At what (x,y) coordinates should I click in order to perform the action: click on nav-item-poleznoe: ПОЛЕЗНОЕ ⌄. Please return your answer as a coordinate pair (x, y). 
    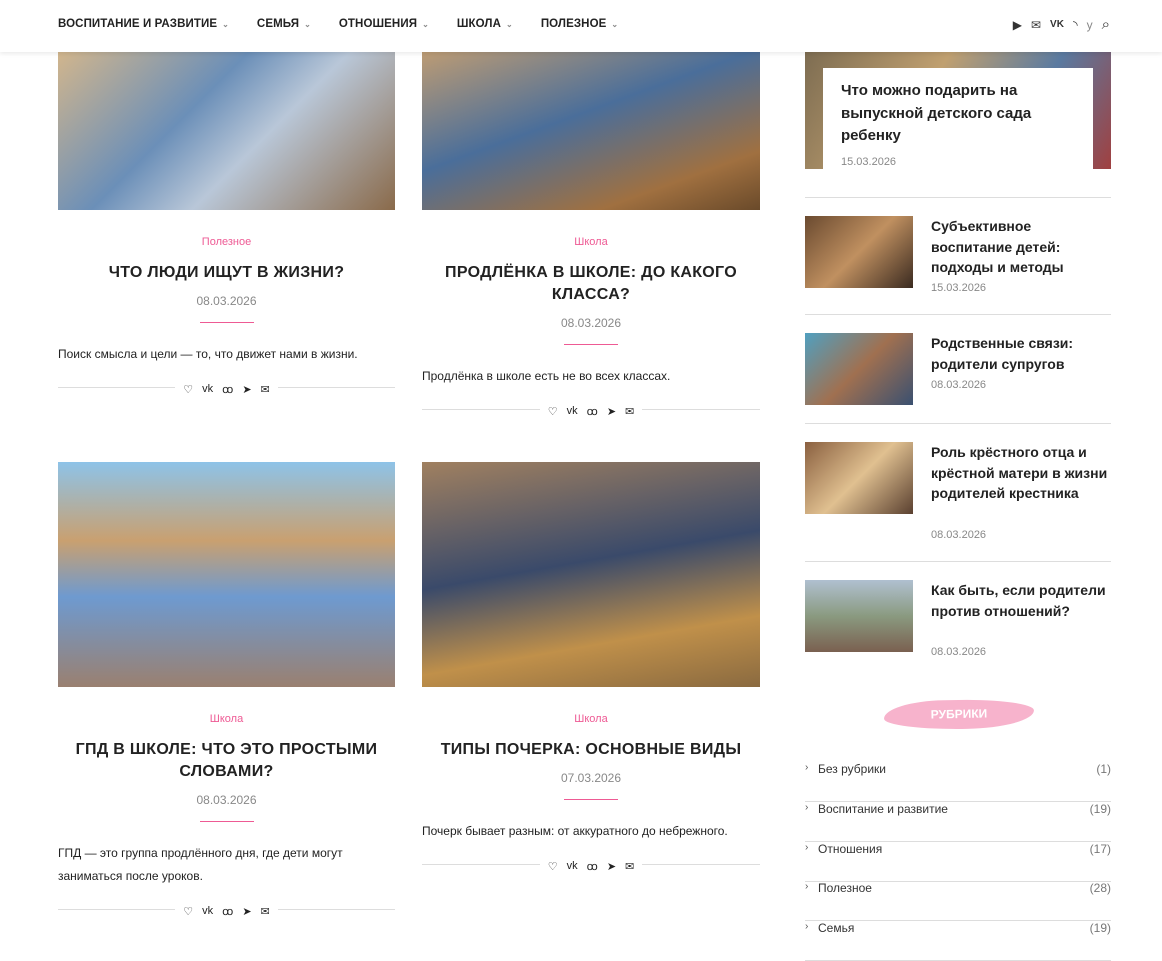
    Looking at the image, I should click on (579, 24).